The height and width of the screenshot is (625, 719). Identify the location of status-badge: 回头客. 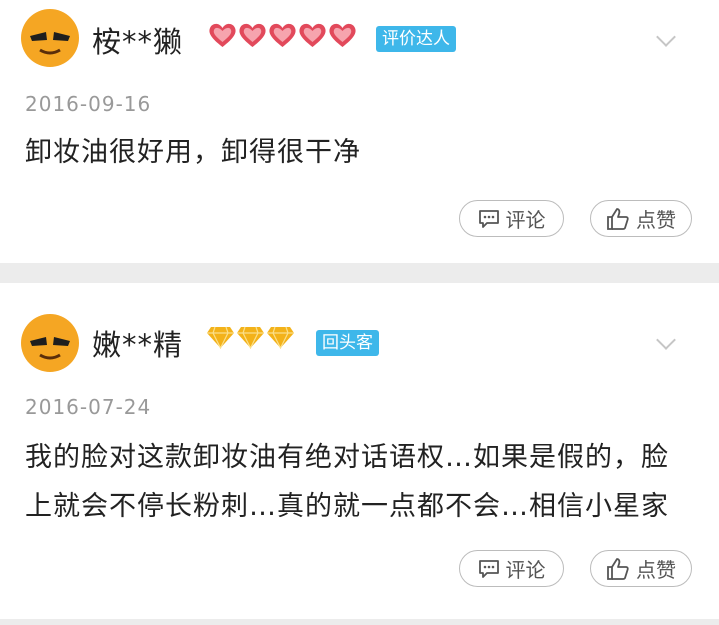
(347, 343).